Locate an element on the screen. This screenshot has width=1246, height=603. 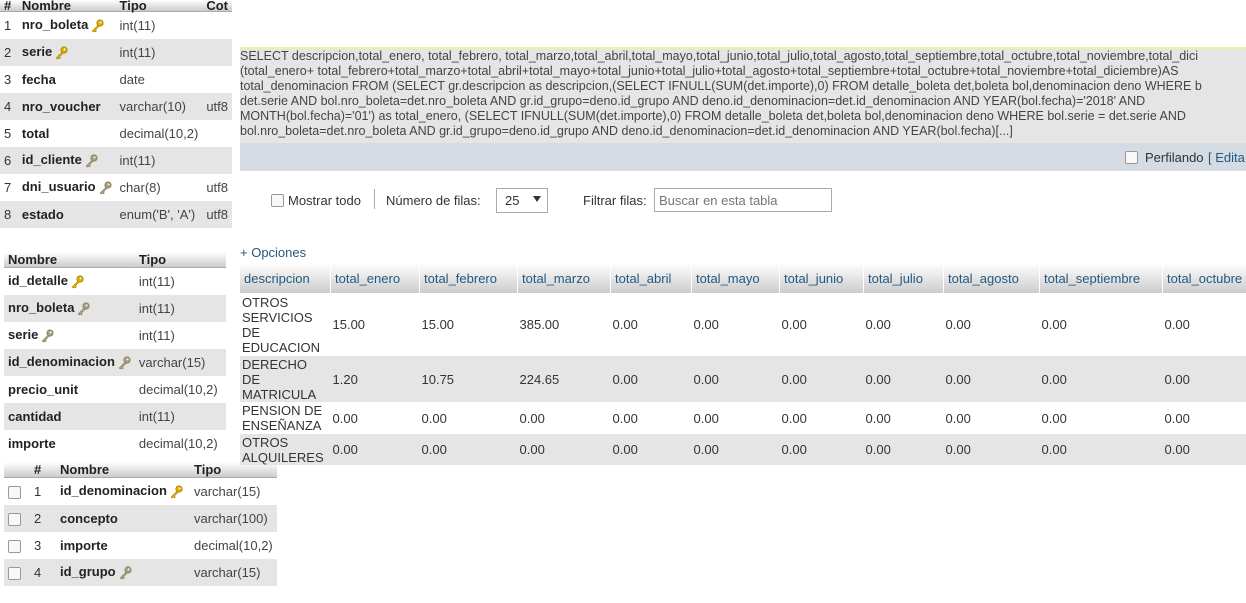
column-name: serie is located at coordinates (23, 335).